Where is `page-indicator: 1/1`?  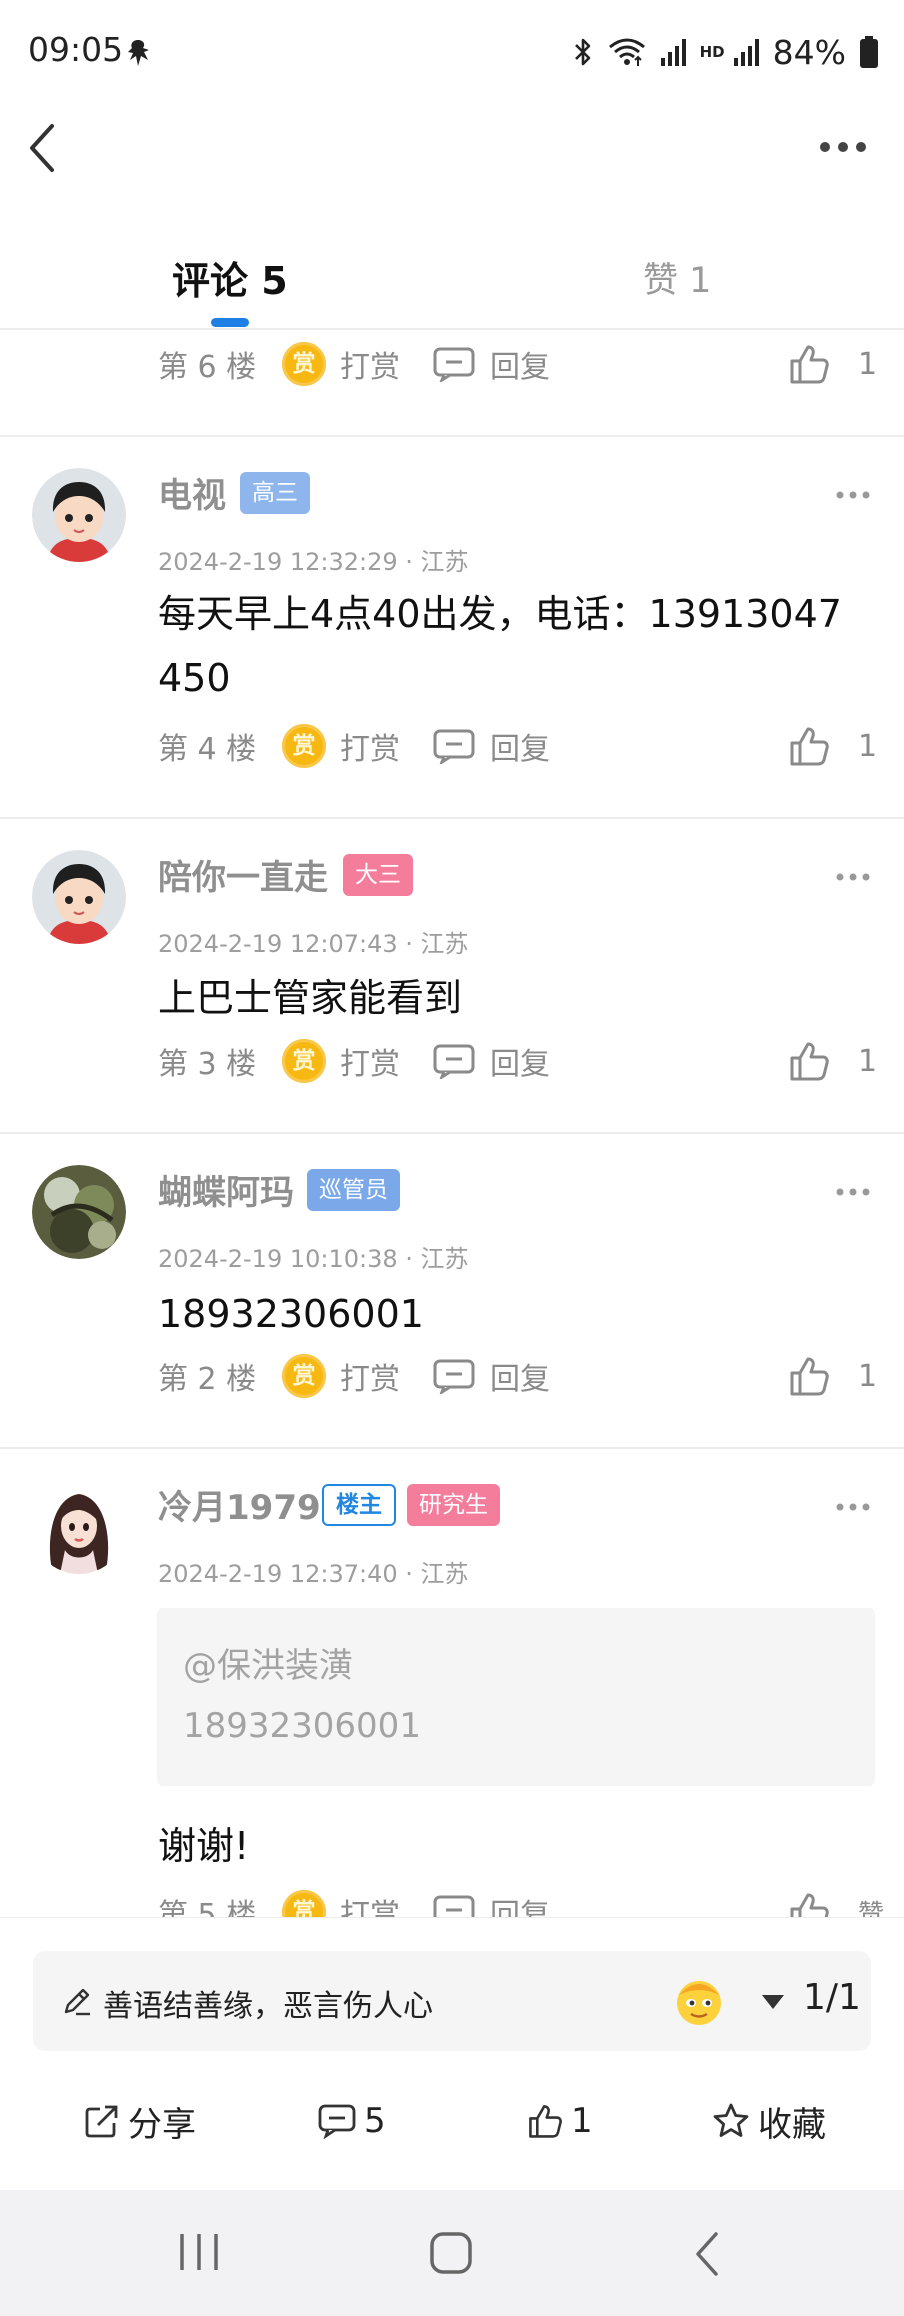 page-indicator: 1/1 is located at coordinates (832, 1997).